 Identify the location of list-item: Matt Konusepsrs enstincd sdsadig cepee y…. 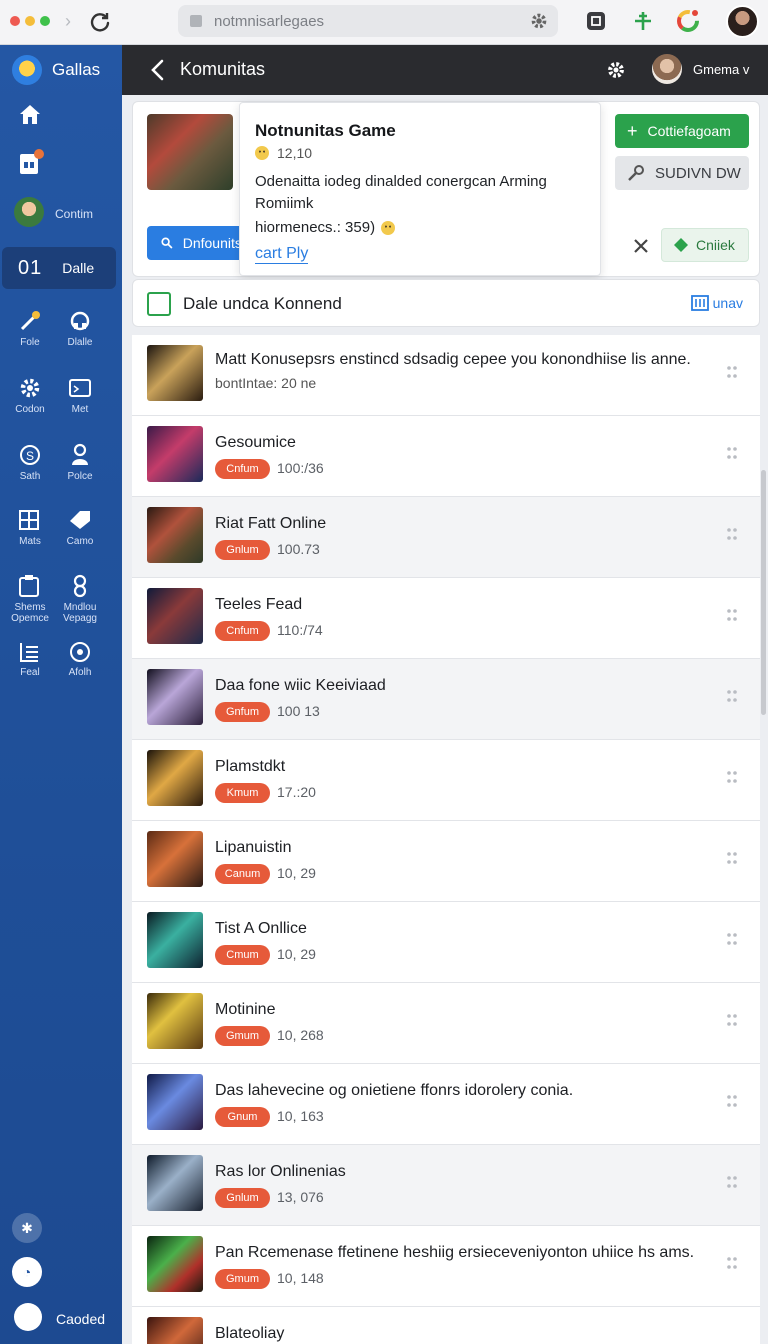
(446, 375).